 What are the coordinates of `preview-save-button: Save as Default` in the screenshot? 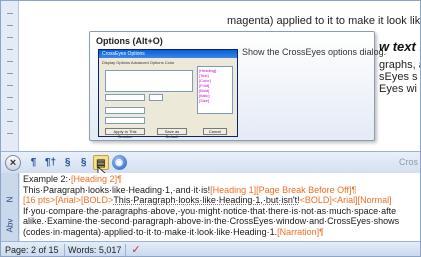 It's located at (172, 133).